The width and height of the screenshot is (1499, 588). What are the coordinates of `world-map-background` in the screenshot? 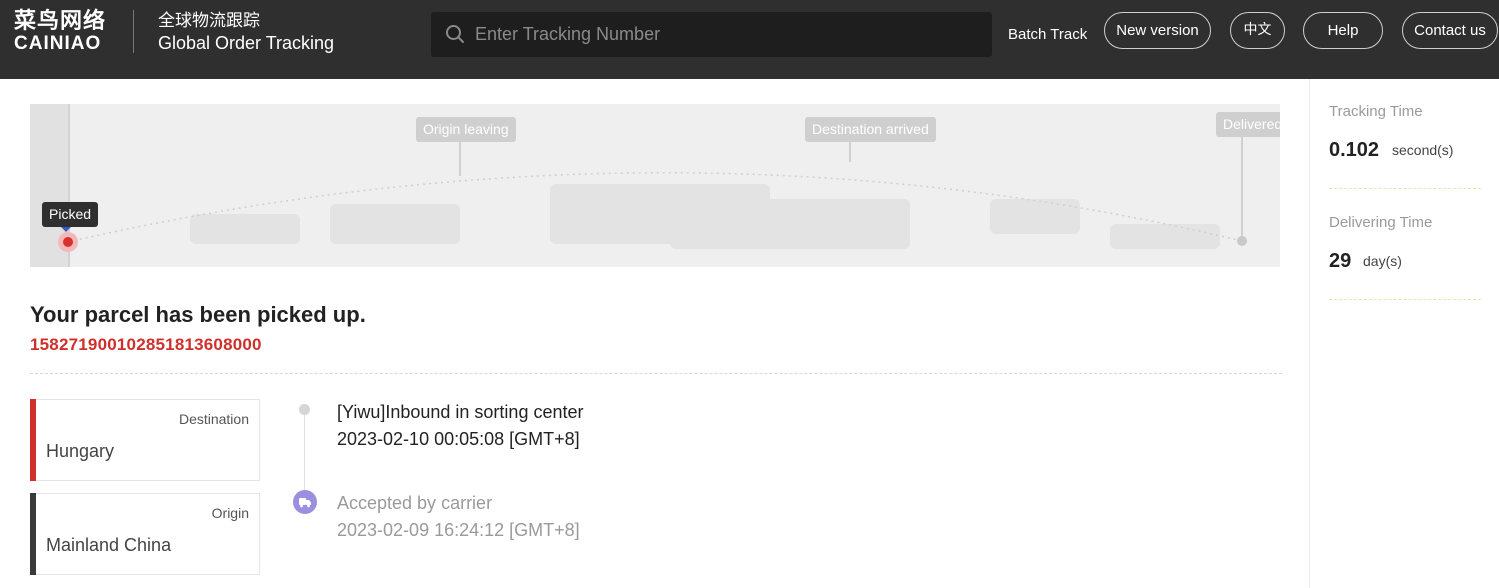 It's located at (655, 210).